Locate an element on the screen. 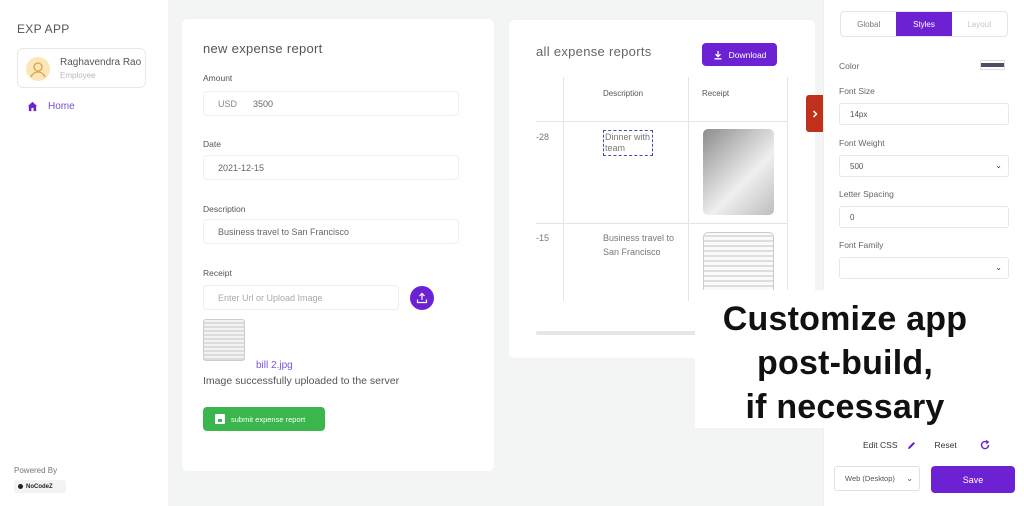 The height and width of the screenshot is (506, 1024). amount-field: USD 3500 is located at coordinates (331, 103).